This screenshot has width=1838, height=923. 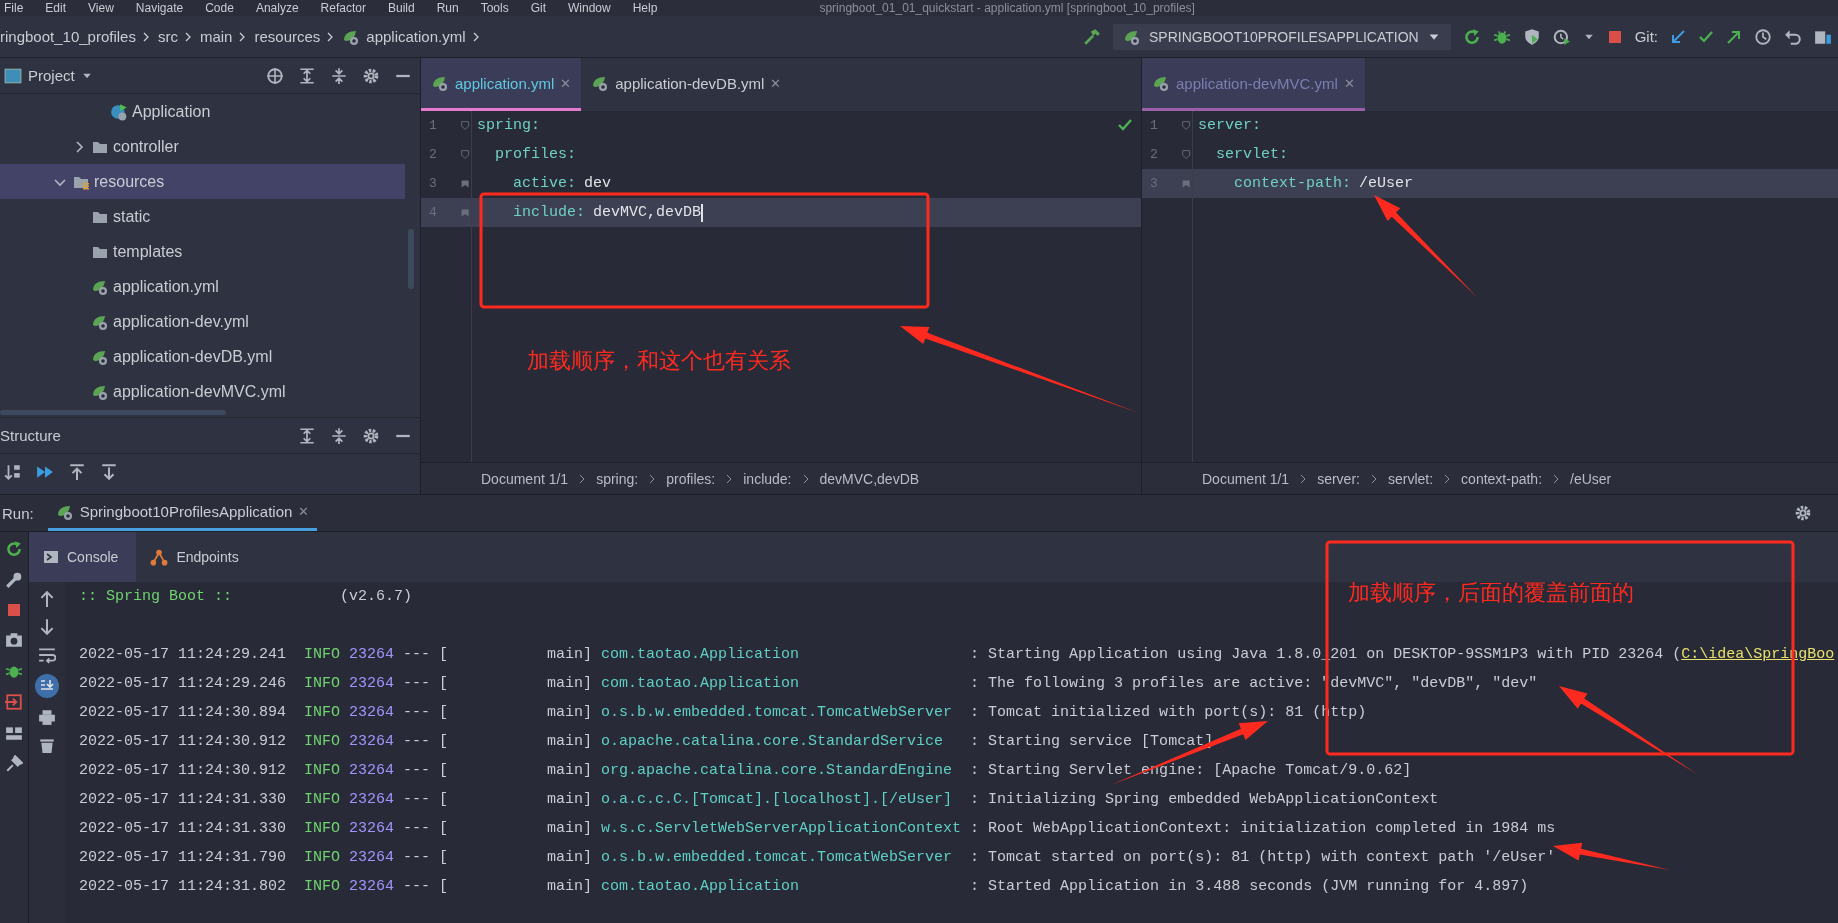 What do you see at coordinates (202, 181) in the screenshot?
I see `tree-item: resources` at bounding box center [202, 181].